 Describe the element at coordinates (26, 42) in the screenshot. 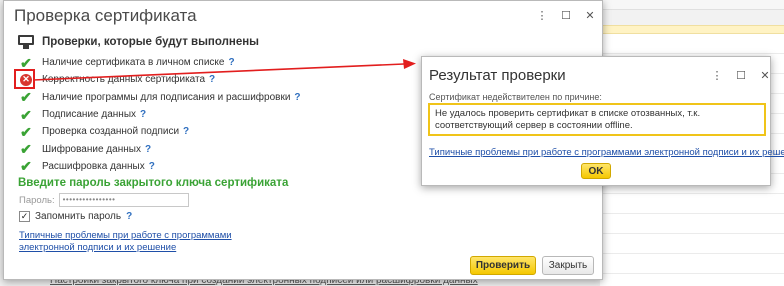

I see `monitor-icon` at that location.